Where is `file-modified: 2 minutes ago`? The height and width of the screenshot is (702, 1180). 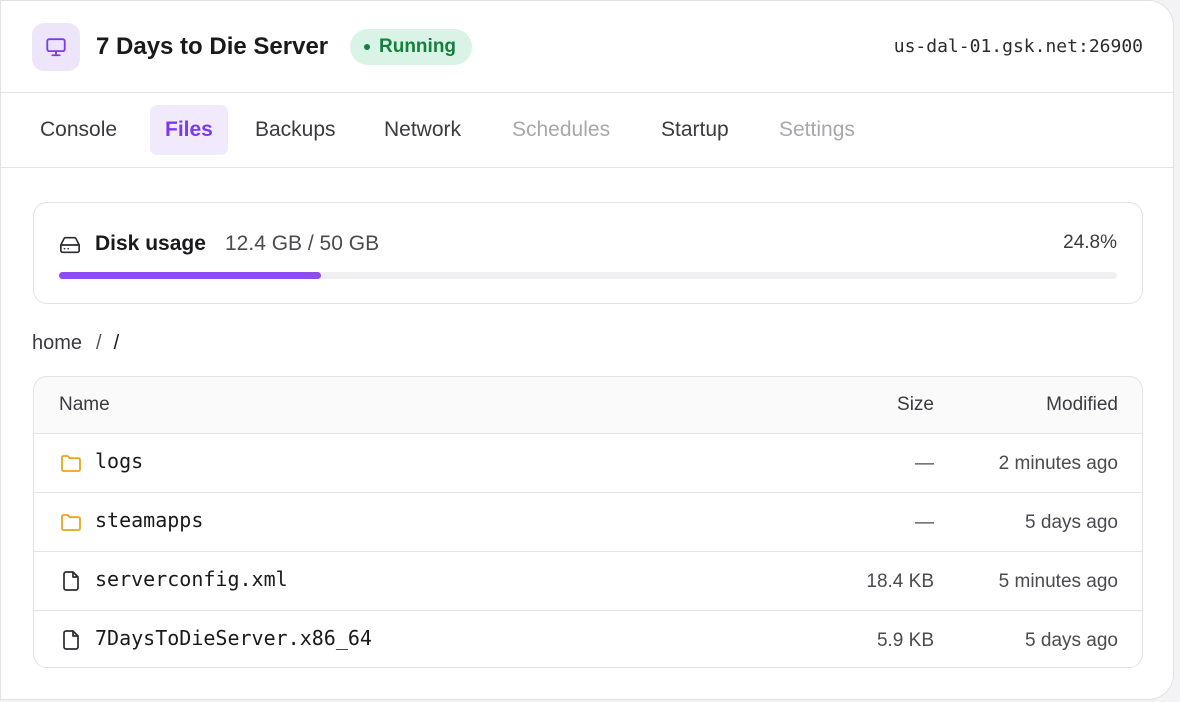 file-modified: 2 minutes ago is located at coordinates (1058, 463).